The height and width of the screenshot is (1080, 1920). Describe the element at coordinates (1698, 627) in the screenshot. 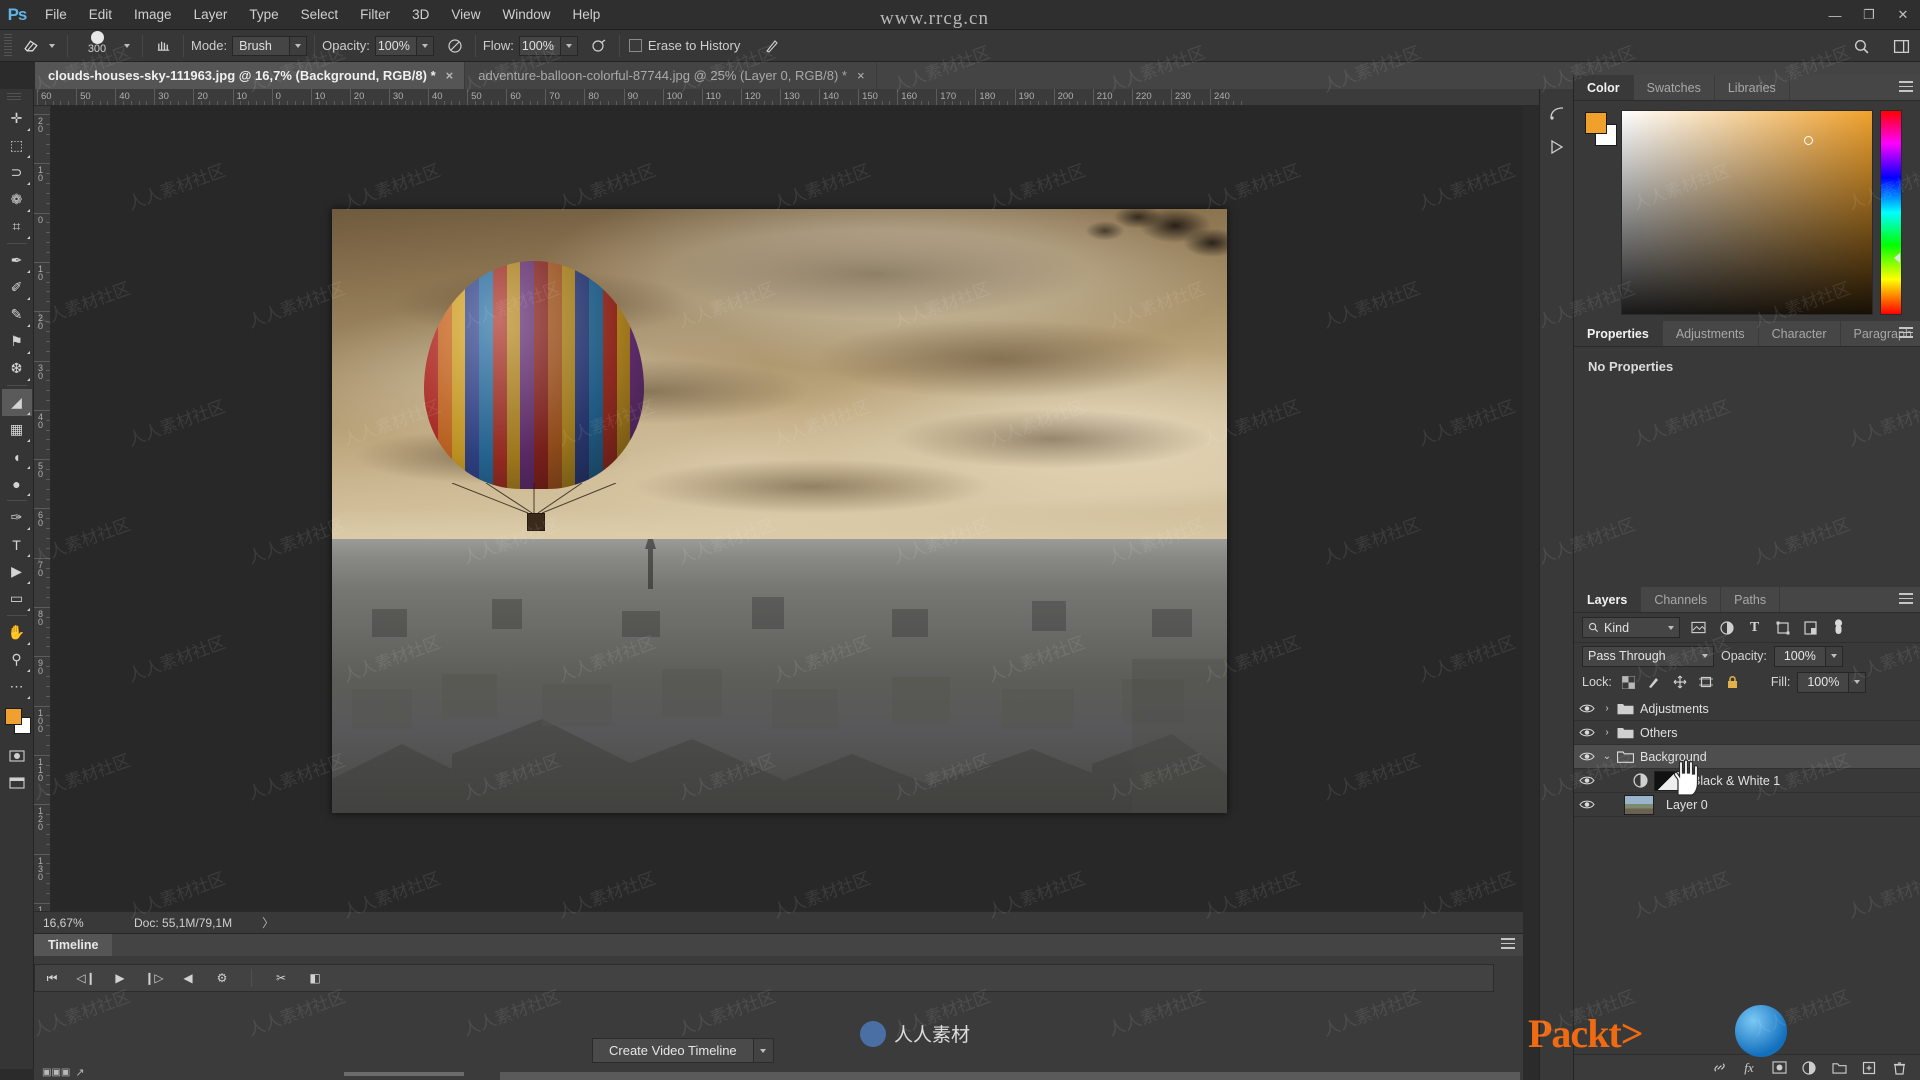

I see `pixel-filter-icon` at that location.